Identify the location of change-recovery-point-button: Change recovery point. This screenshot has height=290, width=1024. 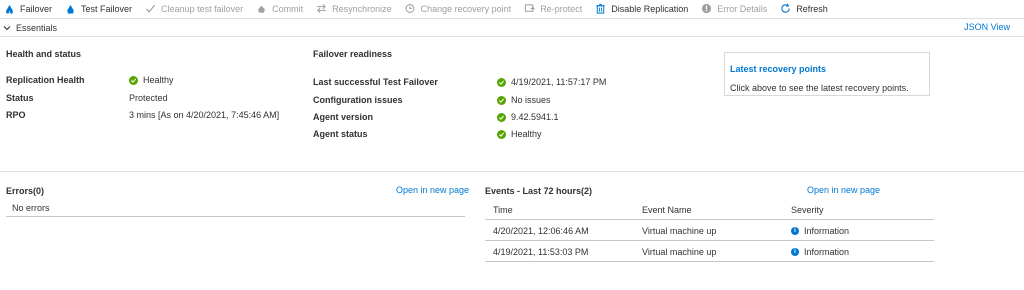
(458, 8).